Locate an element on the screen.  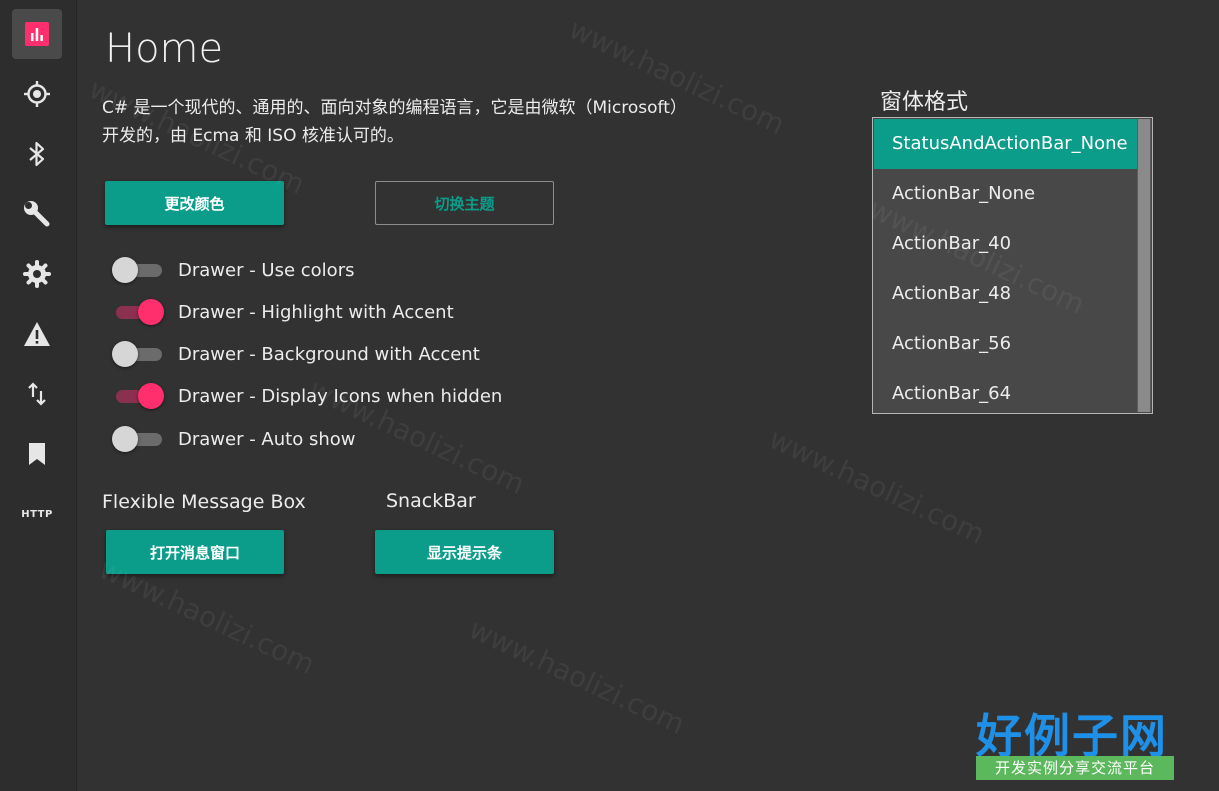
nav-item-tools is located at coordinates (37, 214).